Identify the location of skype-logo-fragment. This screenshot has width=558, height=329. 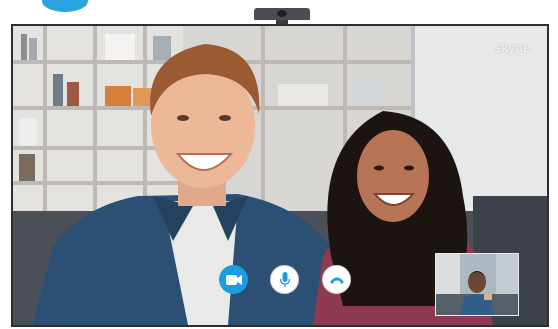
(65, 6).